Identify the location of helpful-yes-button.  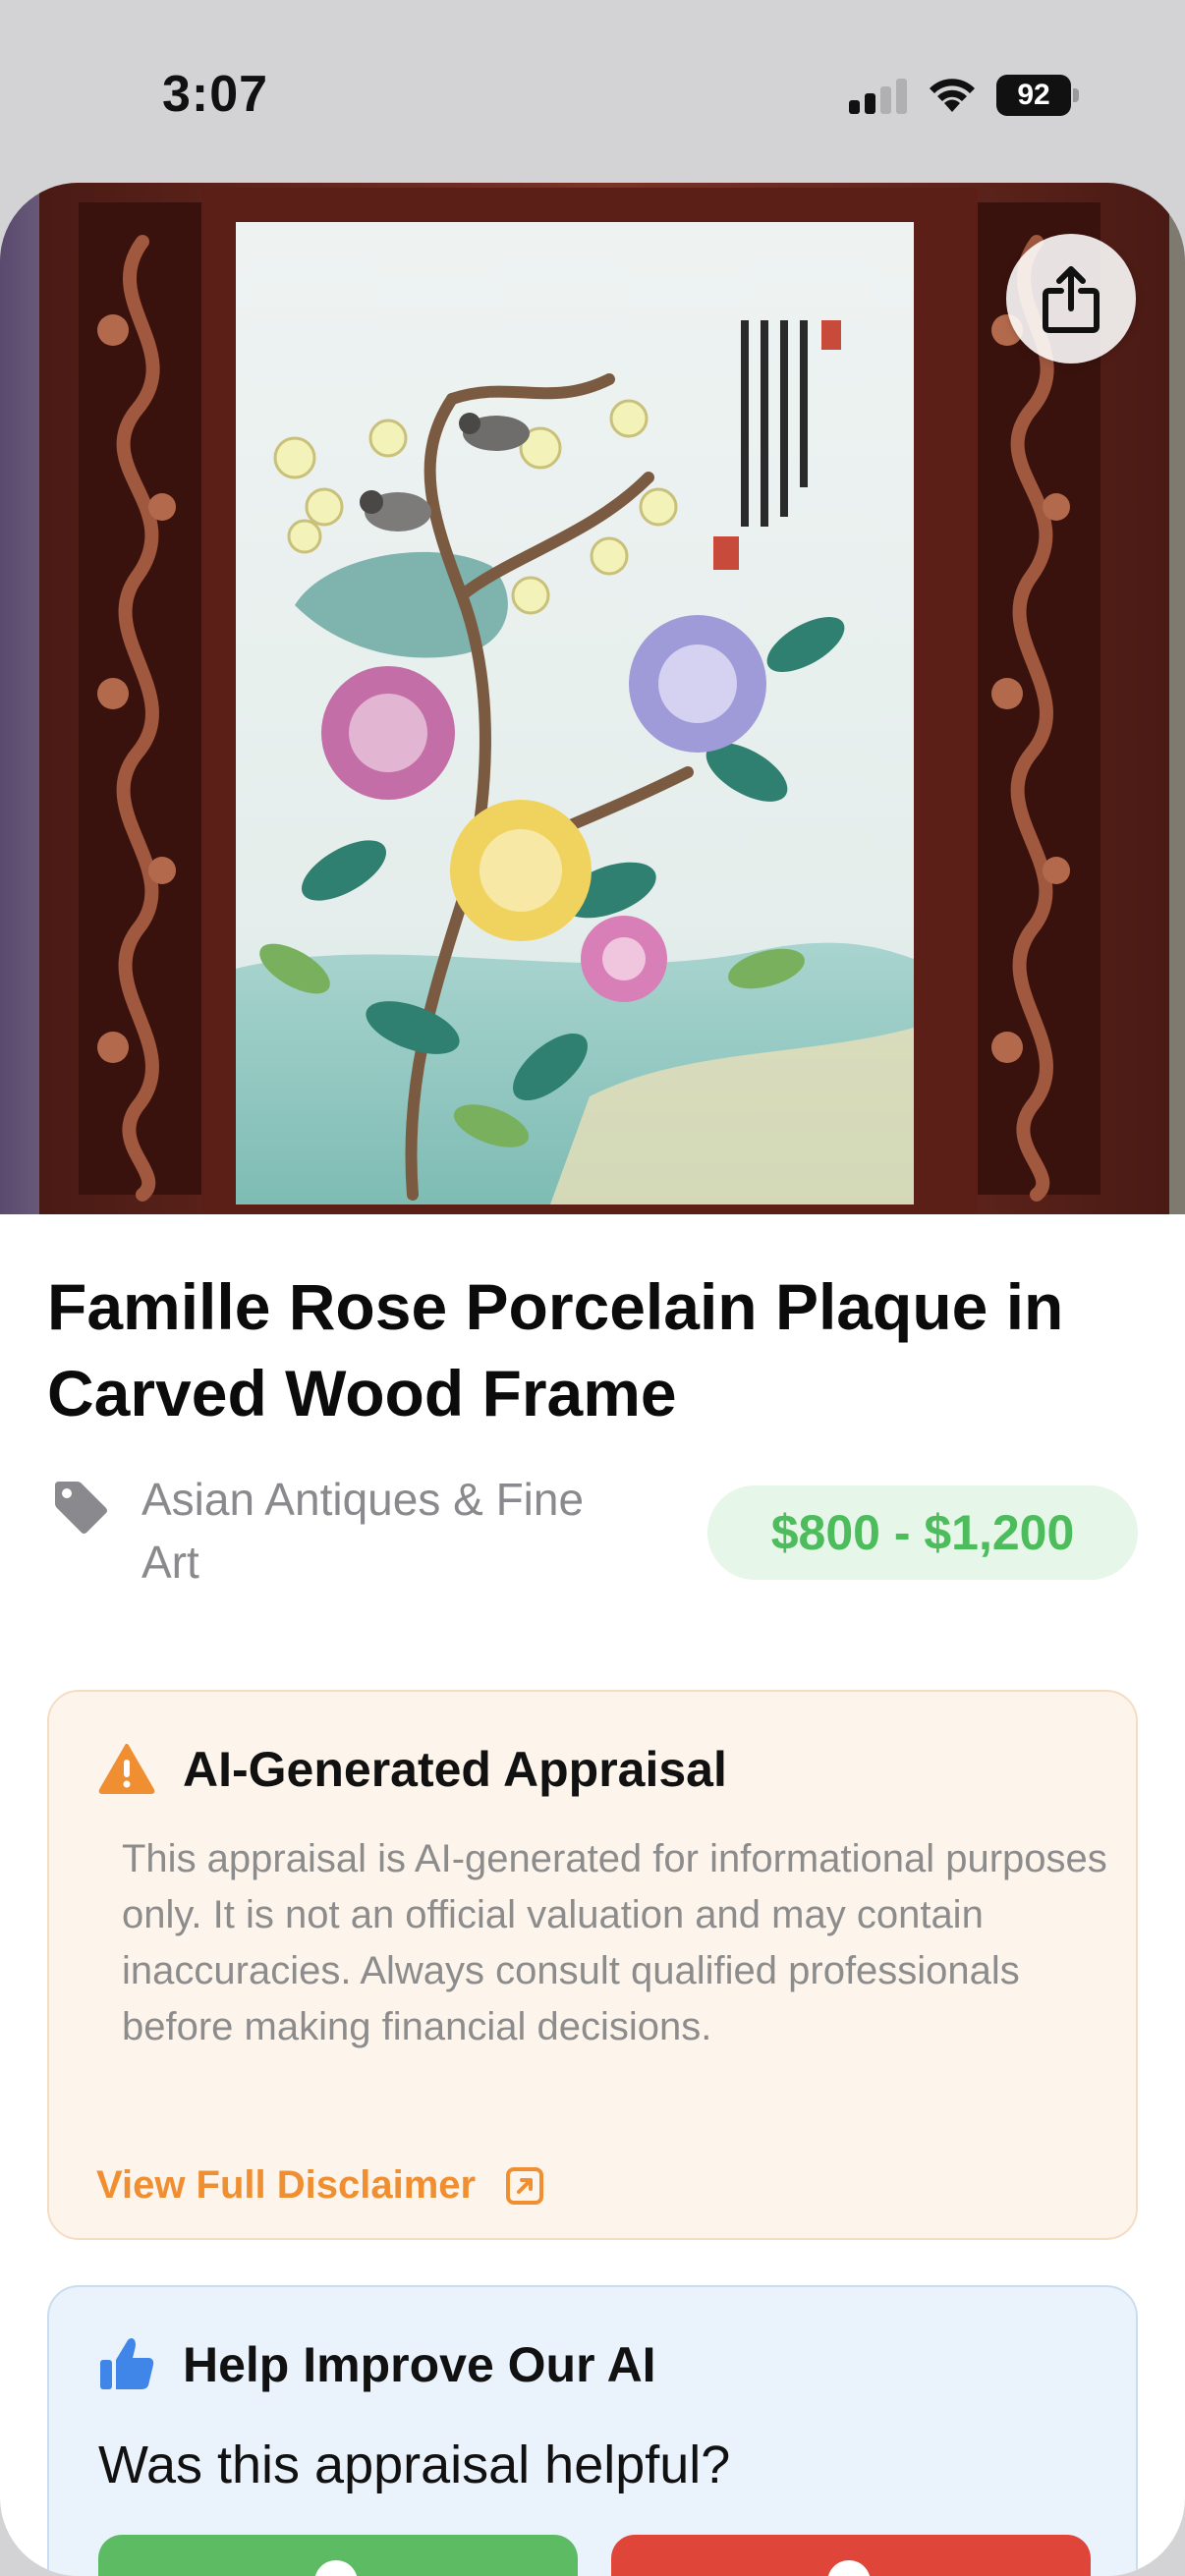
(338, 2555).